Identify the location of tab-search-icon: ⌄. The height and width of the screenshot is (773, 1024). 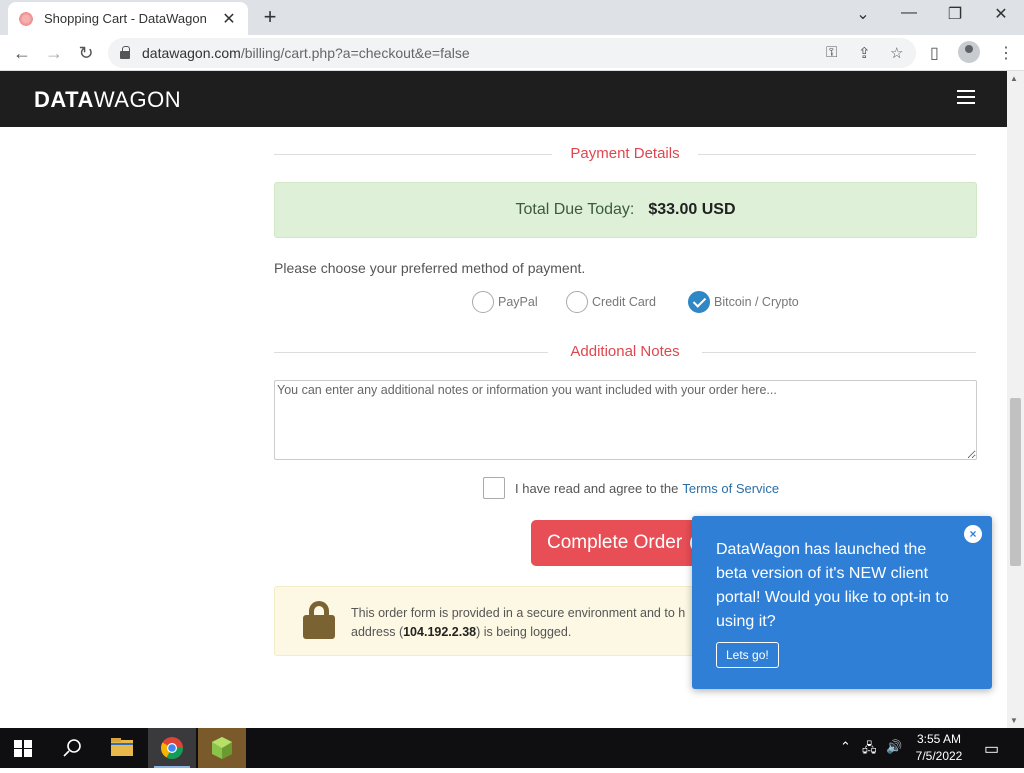
(863, 14).